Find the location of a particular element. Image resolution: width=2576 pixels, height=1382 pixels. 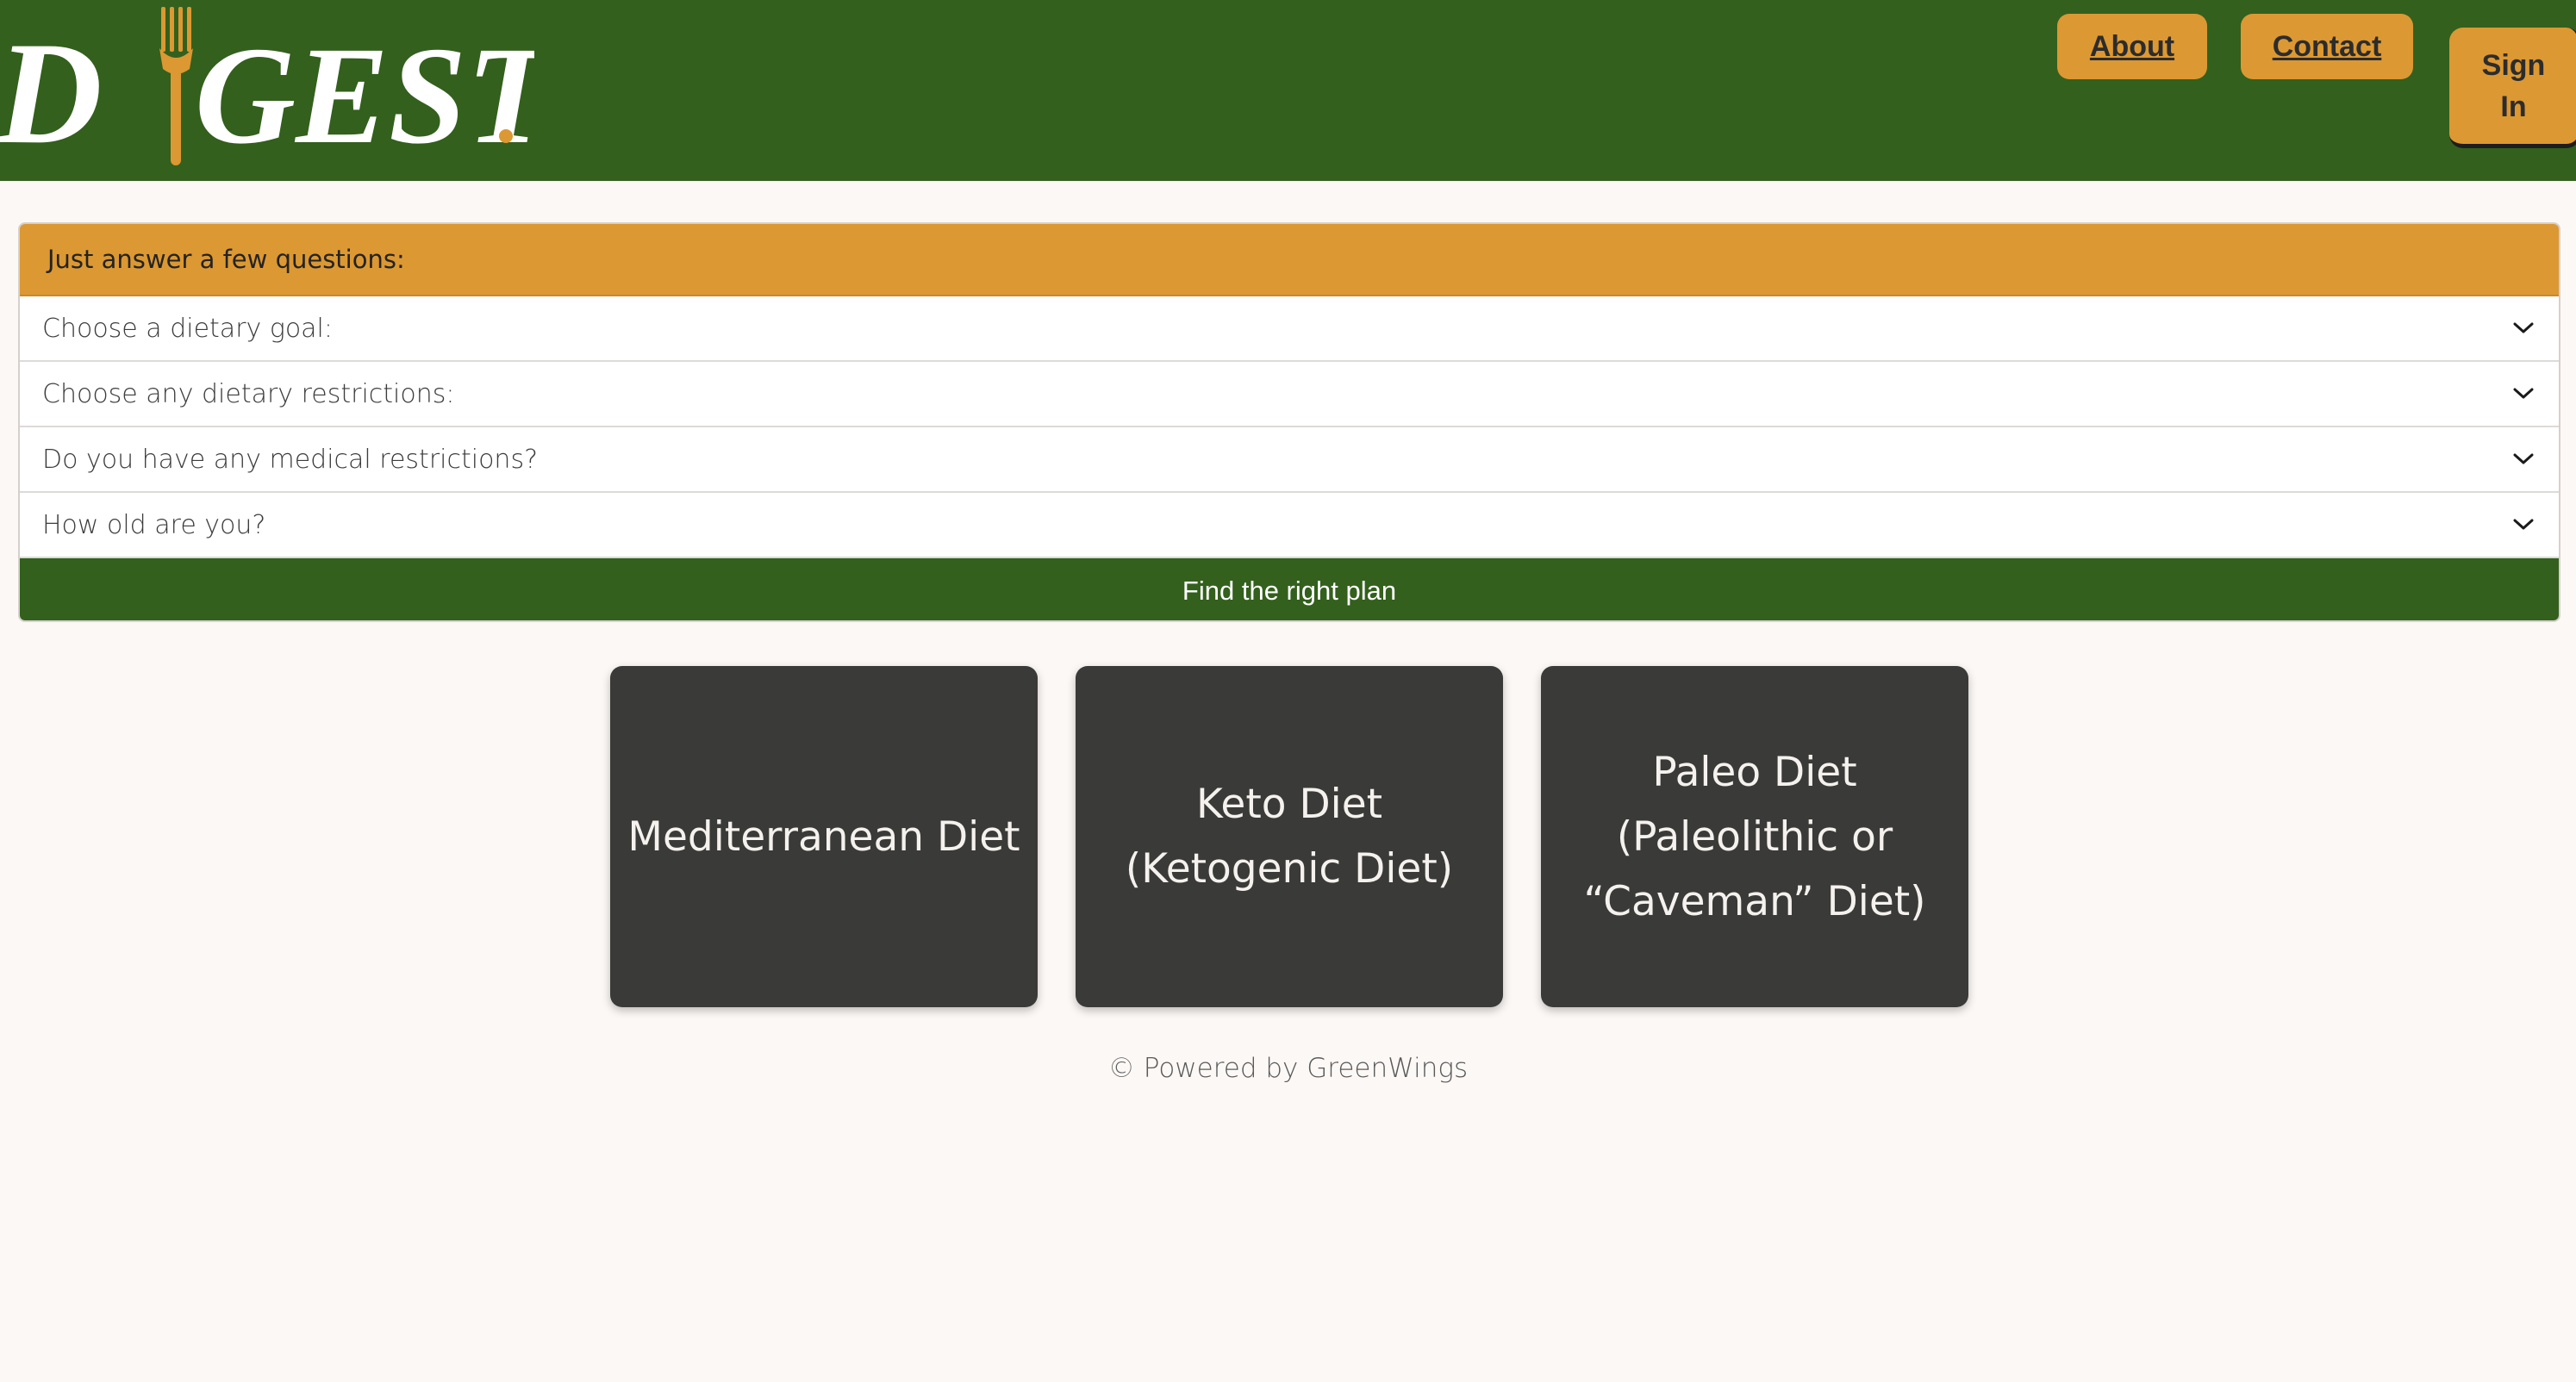

diet-card-keto: Keto Diet (Ketogenic Diet) is located at coordinates (1289, 836).